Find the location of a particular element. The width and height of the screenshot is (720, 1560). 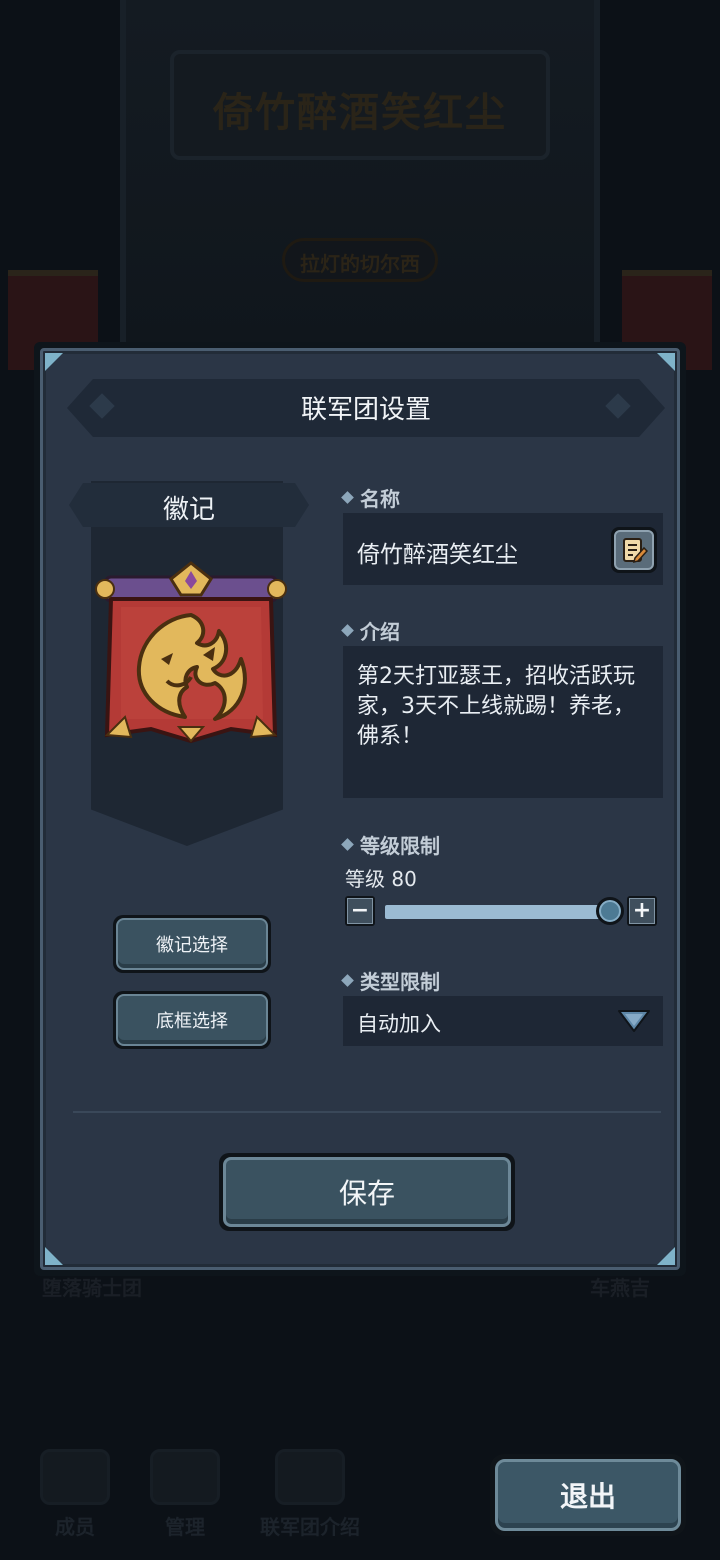

nav-label-manage: 管理 is located at coordinates (185, 1527).